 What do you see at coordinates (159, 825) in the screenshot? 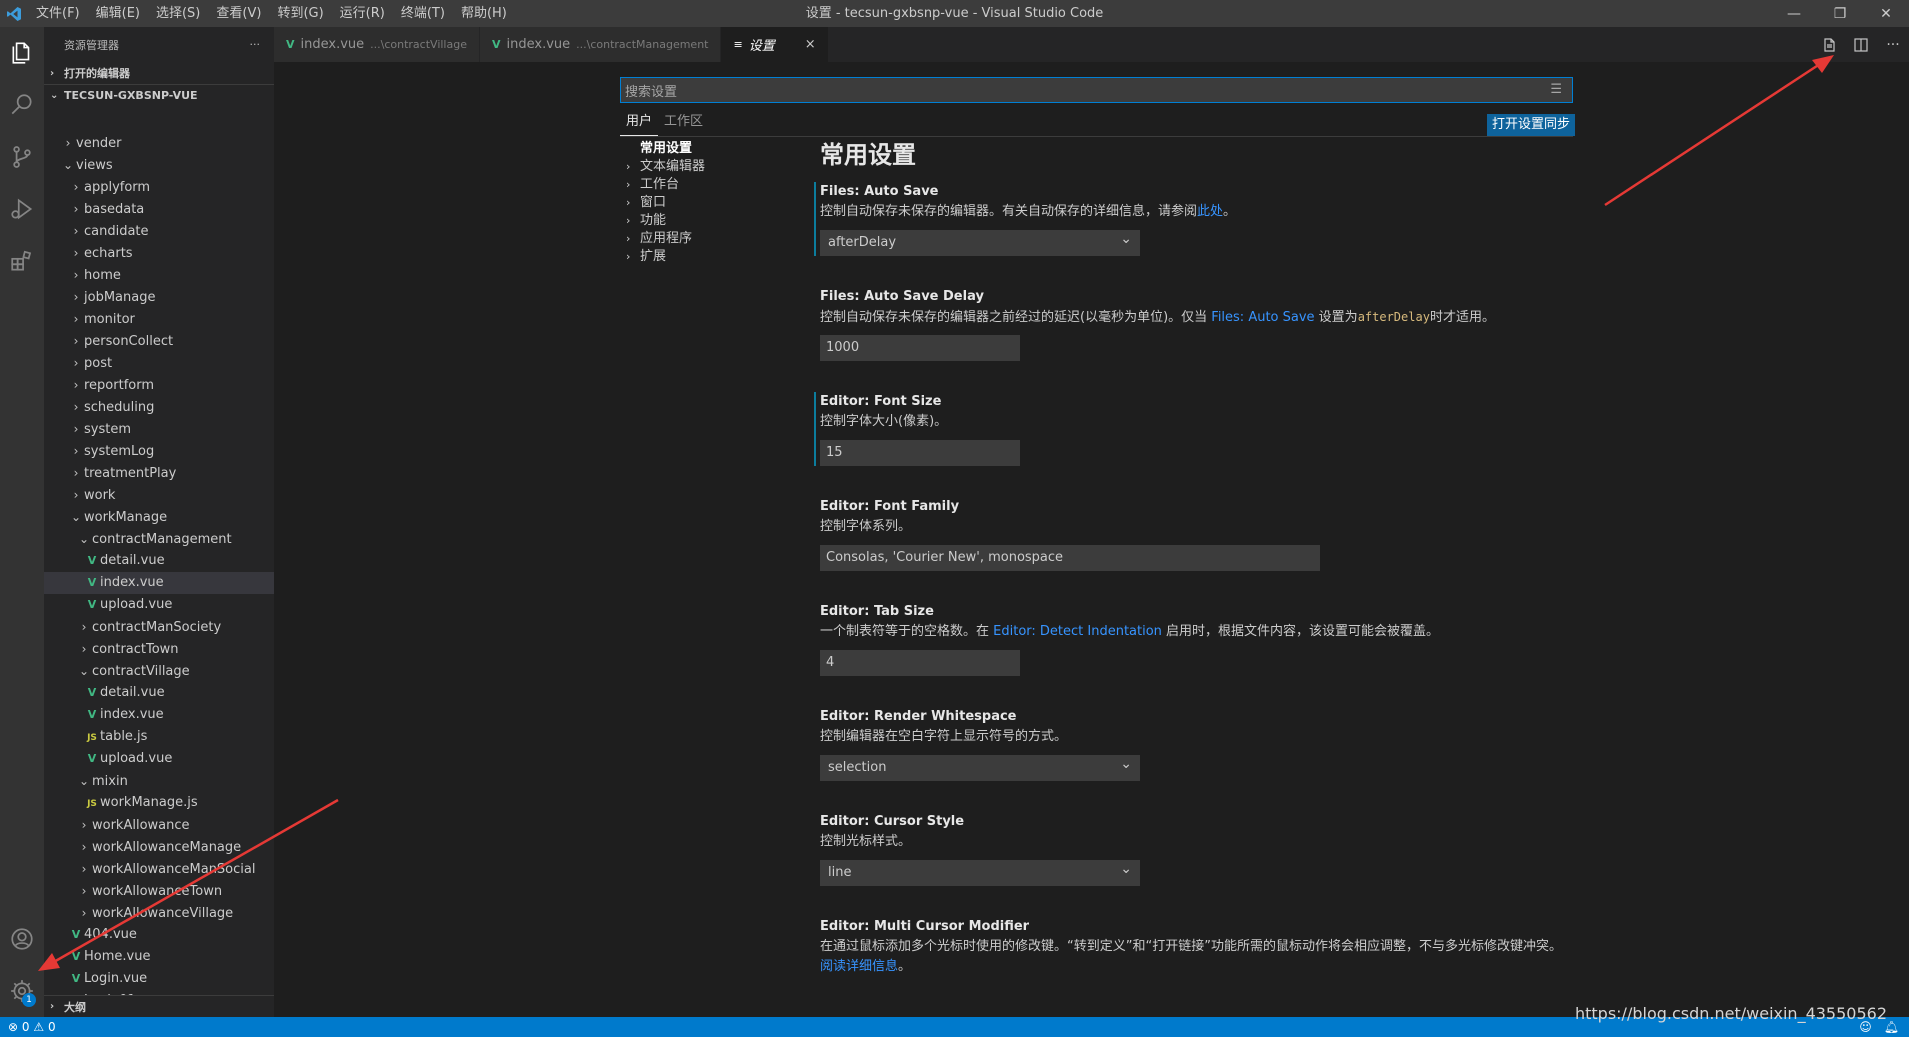
I see `tree-folder: › workAllowance` at bounding box center [159, 825].